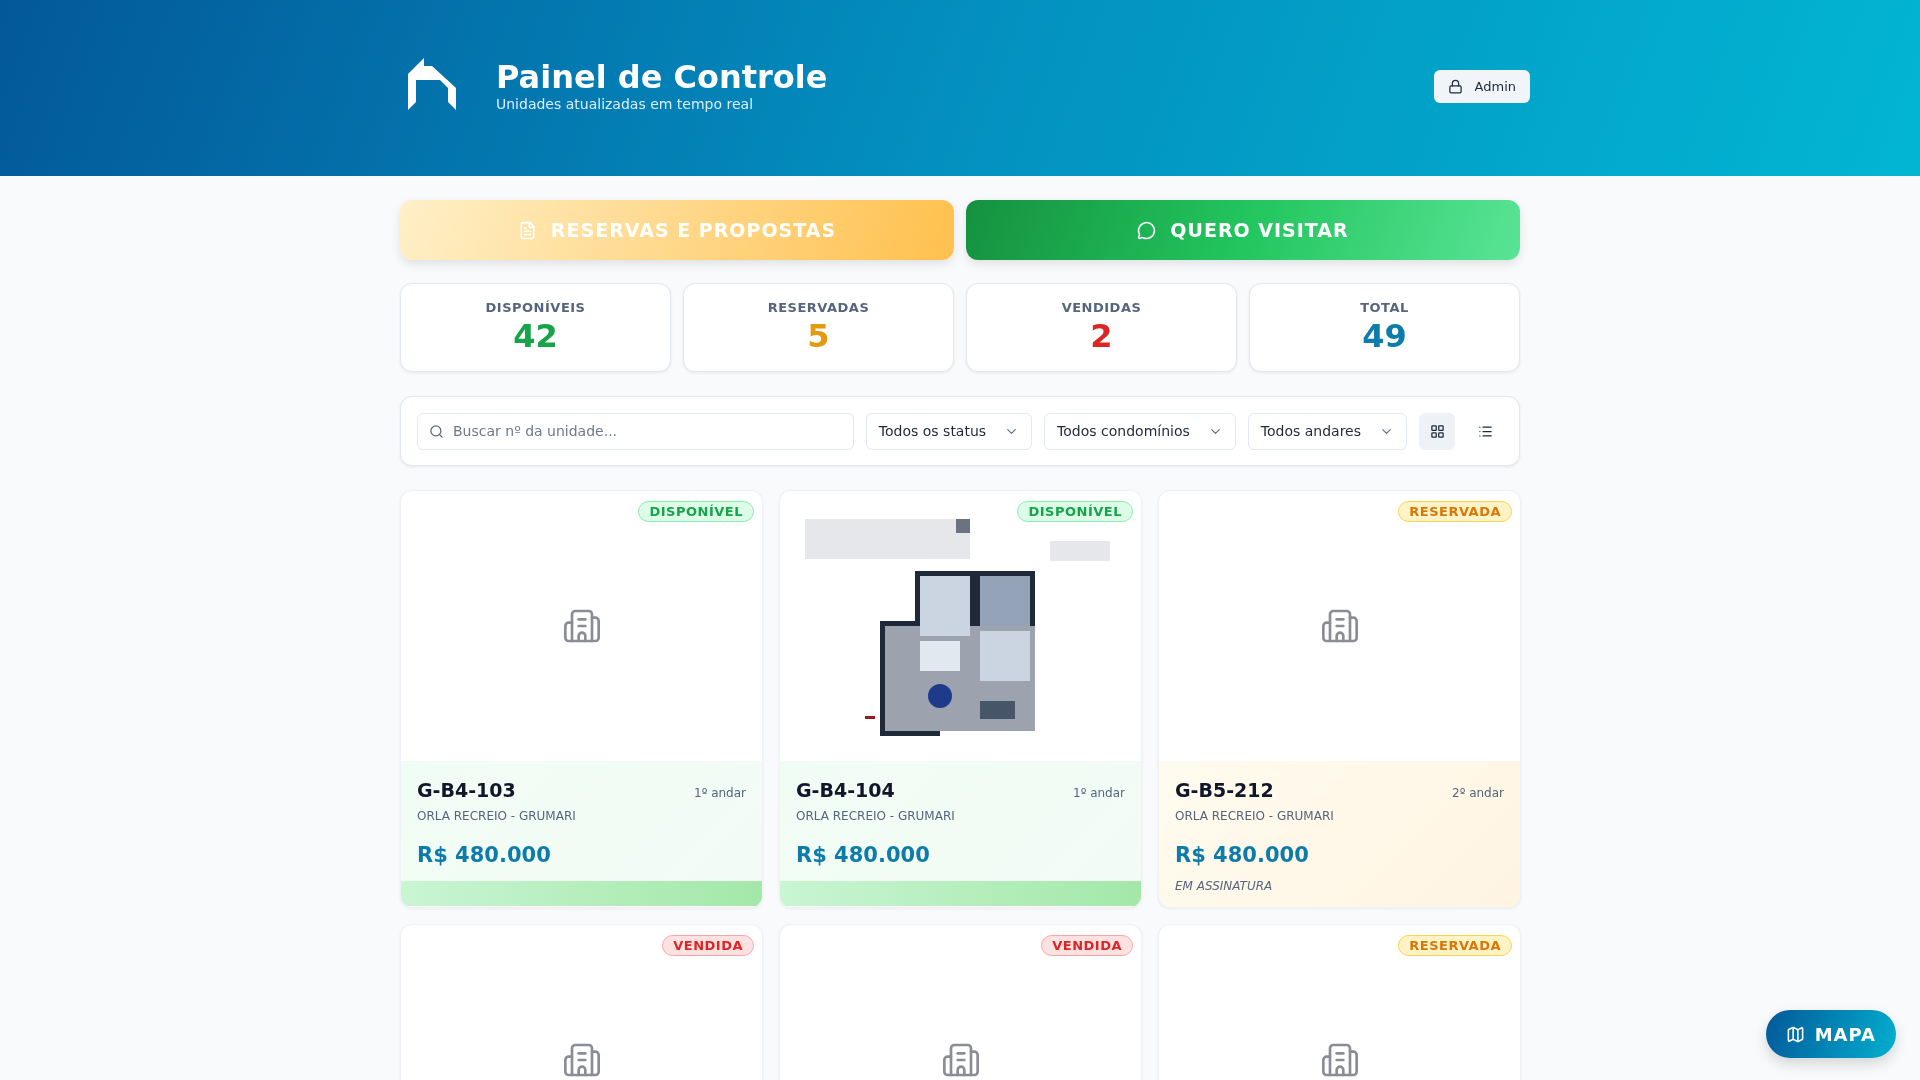 The image size is (1920, 1080). I want to click on filter-dropdown: Todos os status, so click(949, 431).